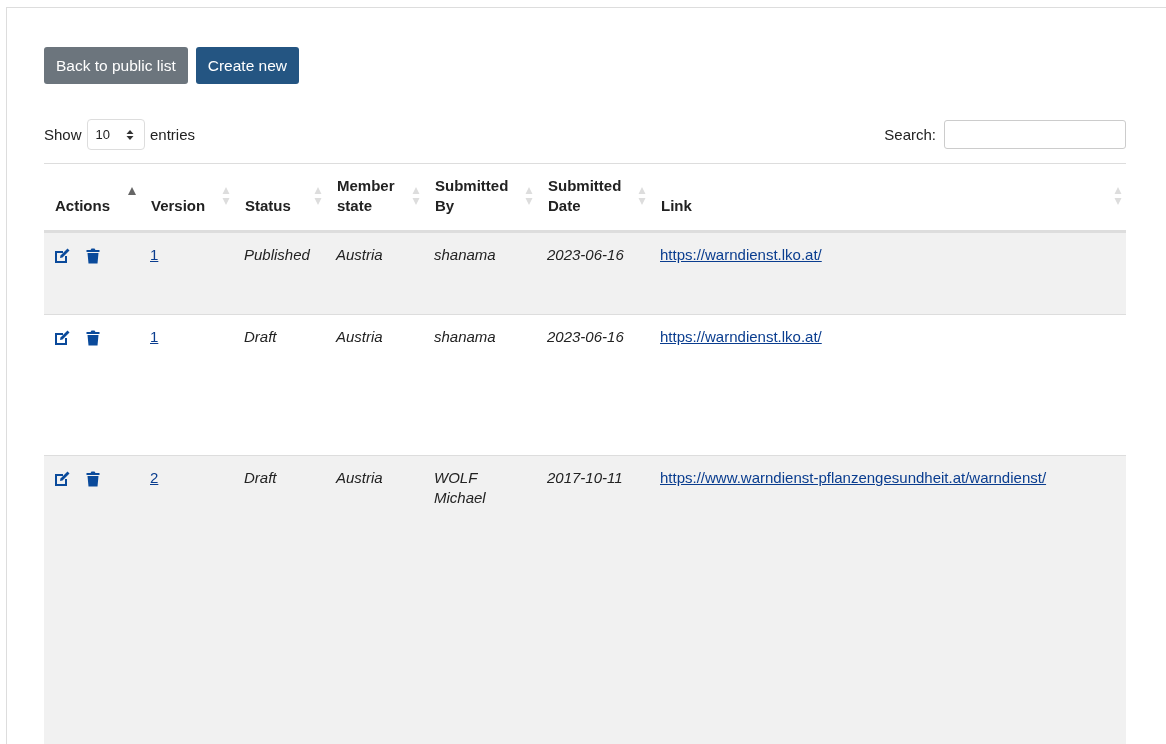  What do you see at coordinates (173, 134) in the screenshot?
I see `entries-label: entries` at bounding box center [173, 134].